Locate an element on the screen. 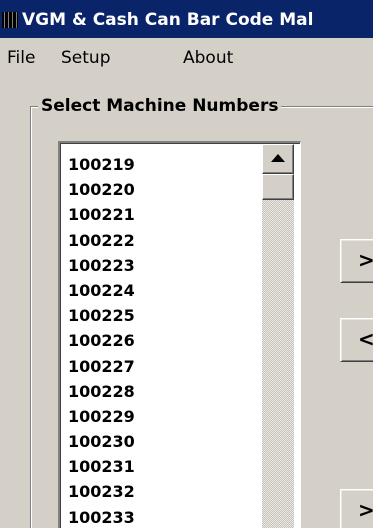 This screenshot has height=528, width=373. list-item: 100219 is located at coordinates (101, 164).